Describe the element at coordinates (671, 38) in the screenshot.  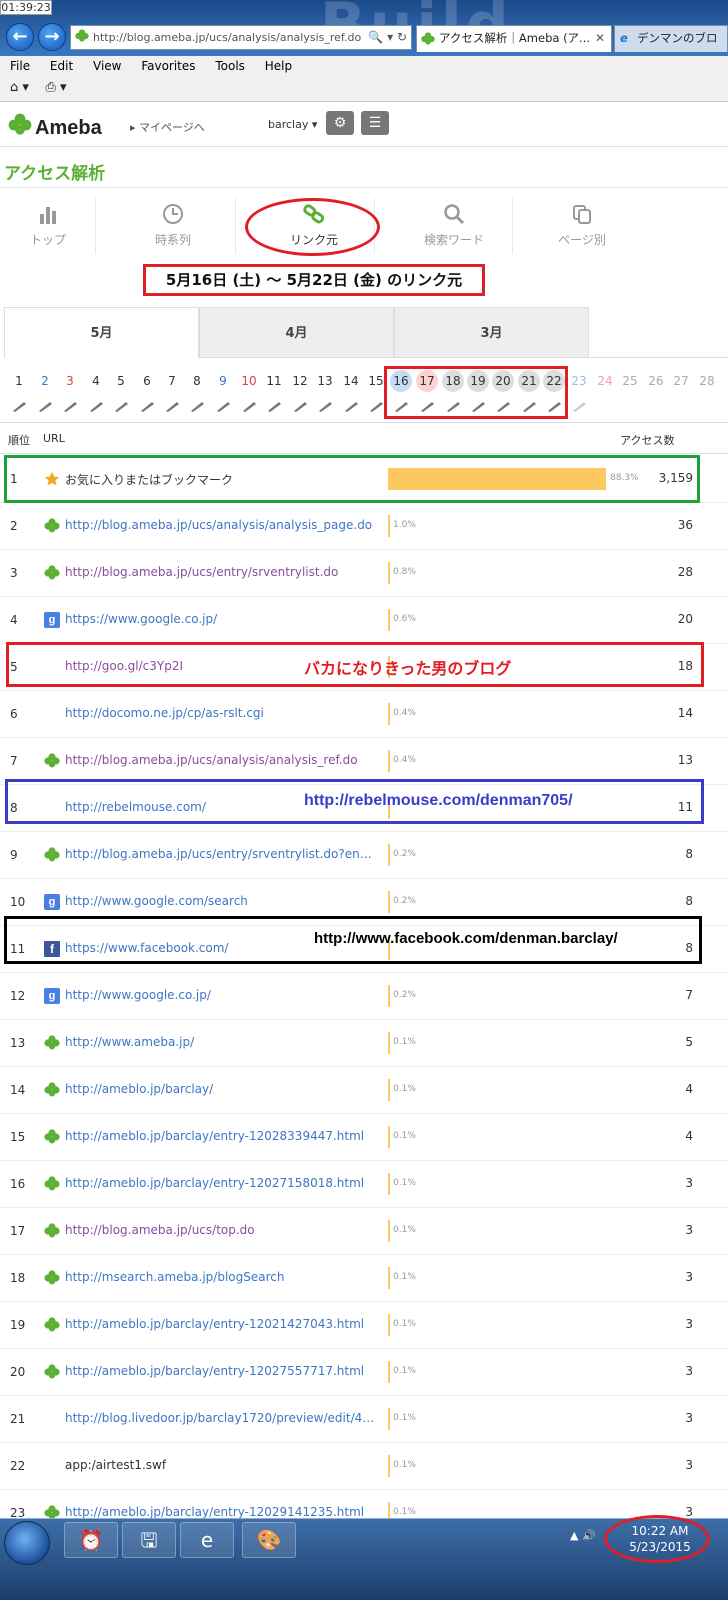
I see `tab-denman-blog: e デンマンのブロ` at that location.